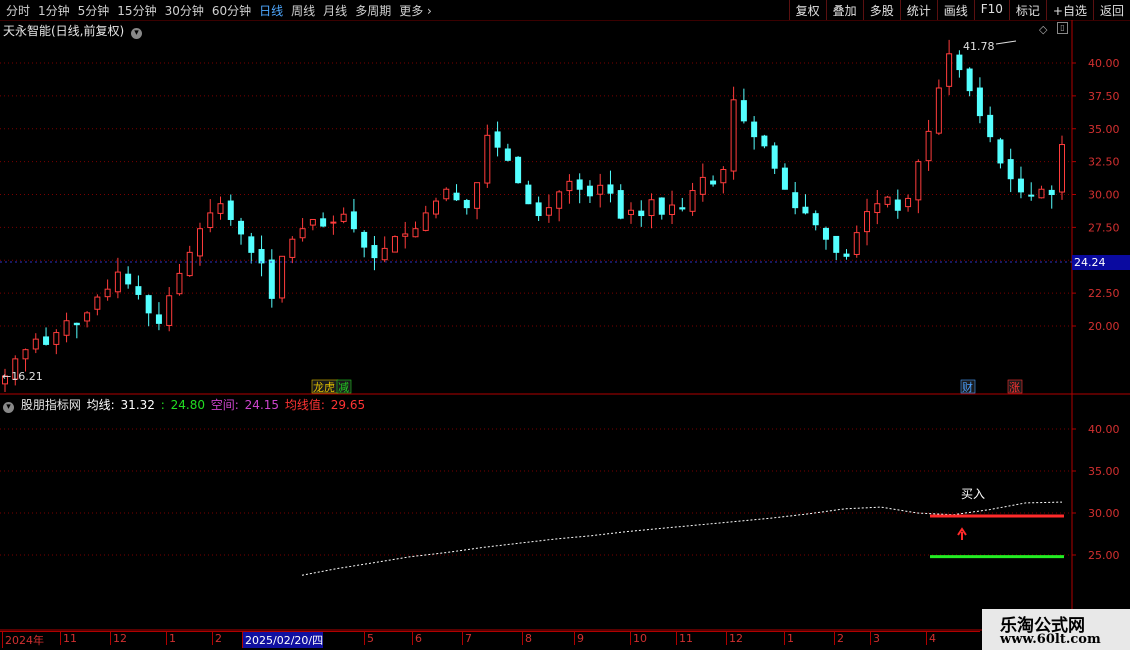 Image resolution: width=1130 pixels, height=650 pixels. I want to click on date-axis-label: 8, so click(527, 638).